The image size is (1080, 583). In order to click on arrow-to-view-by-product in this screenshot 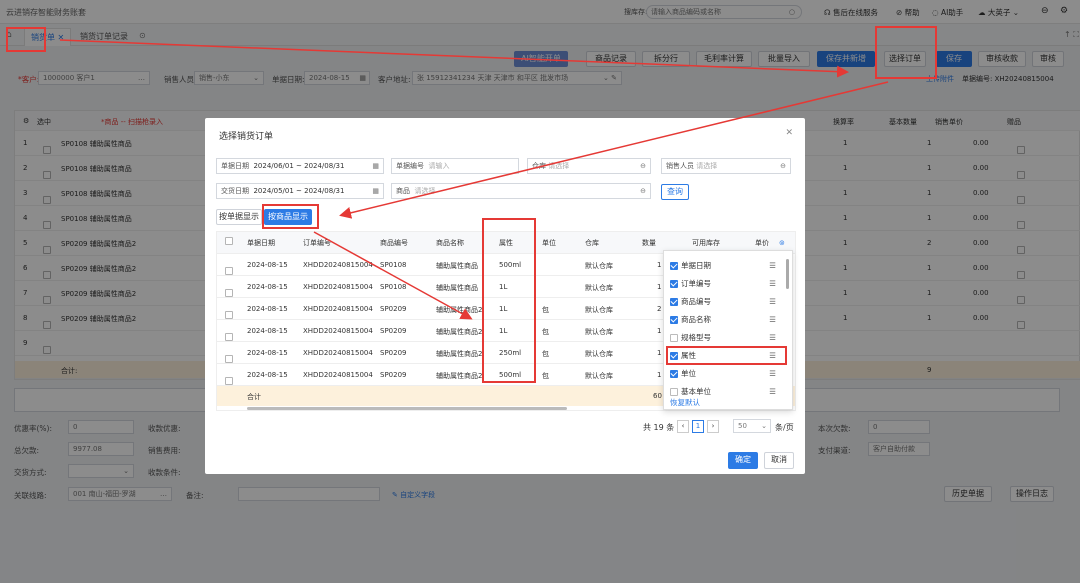, I will do `click(614, 150)`.